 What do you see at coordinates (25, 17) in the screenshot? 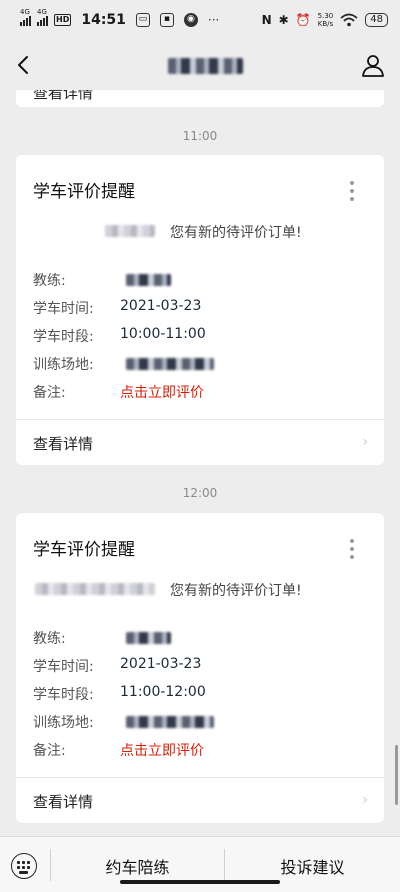
I see `signal-icon: 4G` at bounding box center [25, 17].